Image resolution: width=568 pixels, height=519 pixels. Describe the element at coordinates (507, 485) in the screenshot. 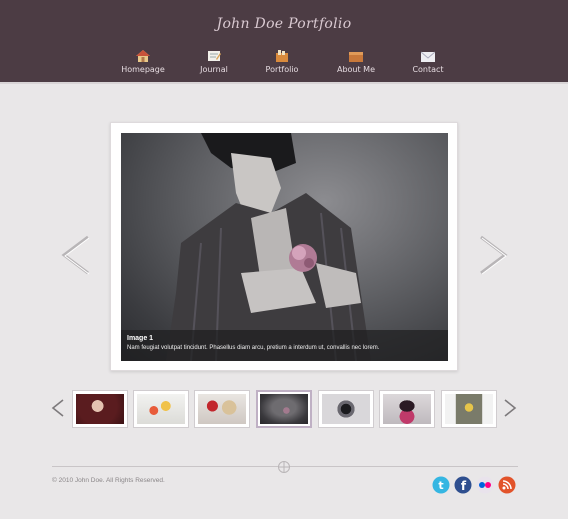

I see `rss-icon` at that location.